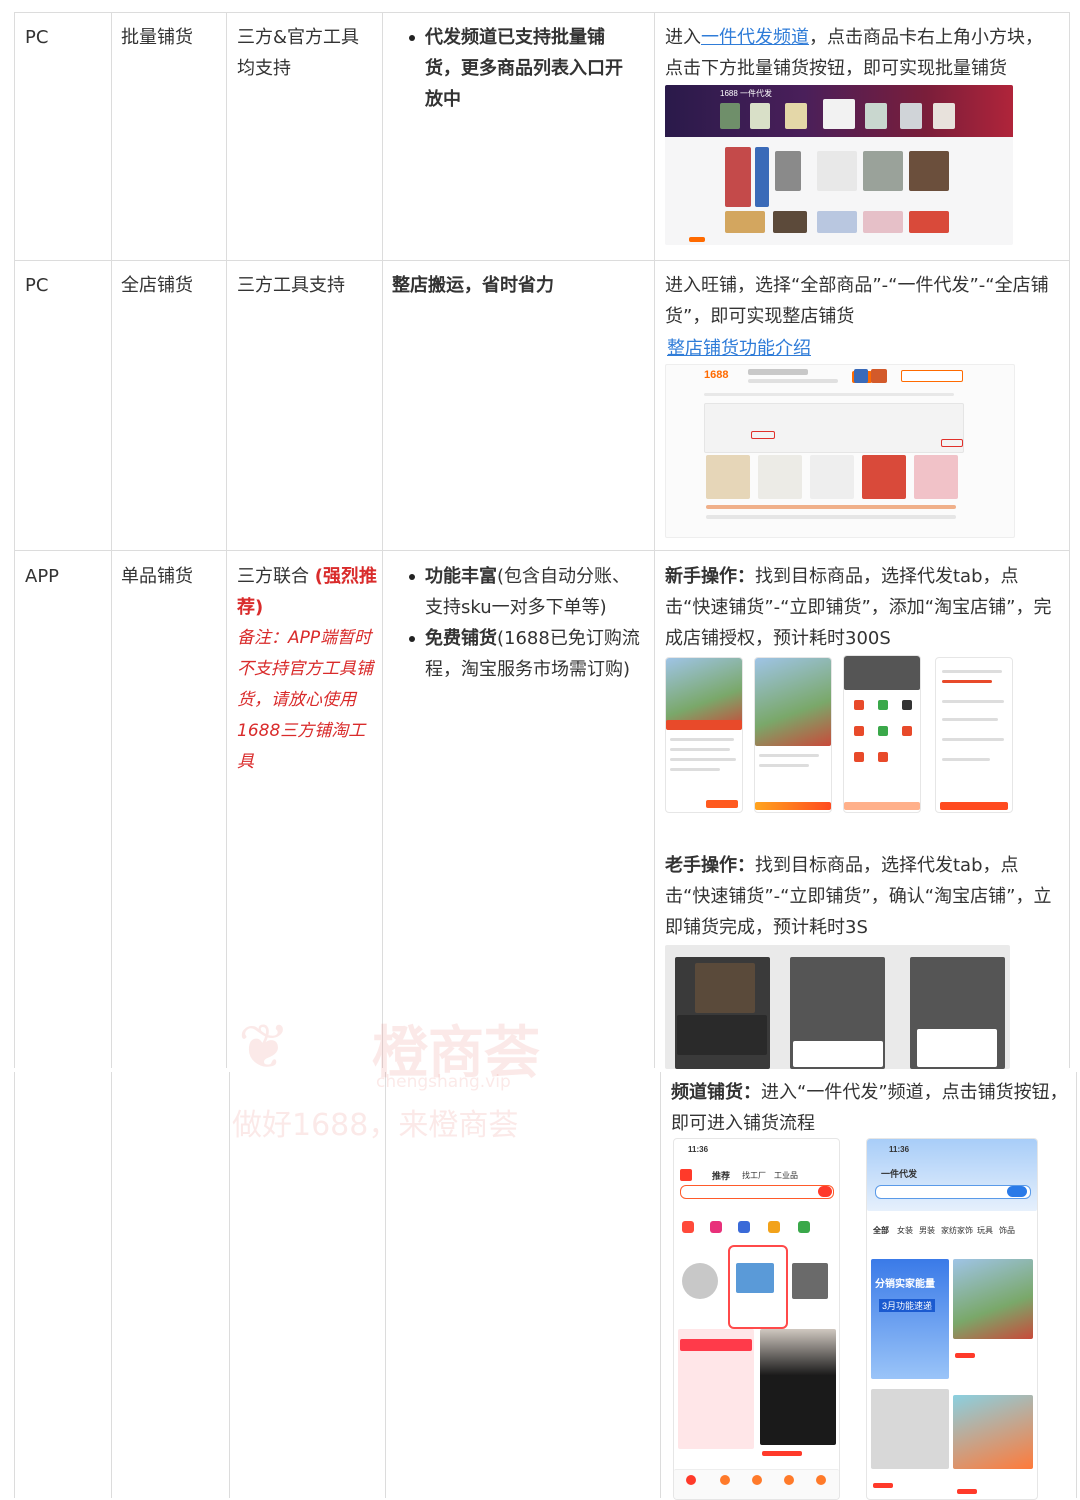 This screenshot has width=1080, height=1500. Describe the element at coordinates (905, 1230) in the screenshot. I see `cat-tab: 女装` at that location.